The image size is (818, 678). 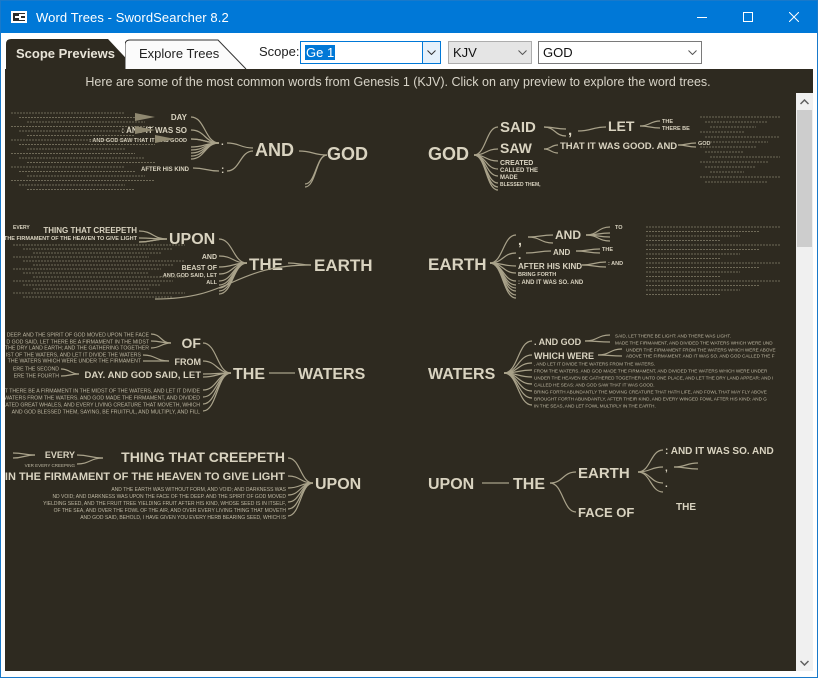 I want to click on scope-input: Ge 1, so click(x=320, y=52).